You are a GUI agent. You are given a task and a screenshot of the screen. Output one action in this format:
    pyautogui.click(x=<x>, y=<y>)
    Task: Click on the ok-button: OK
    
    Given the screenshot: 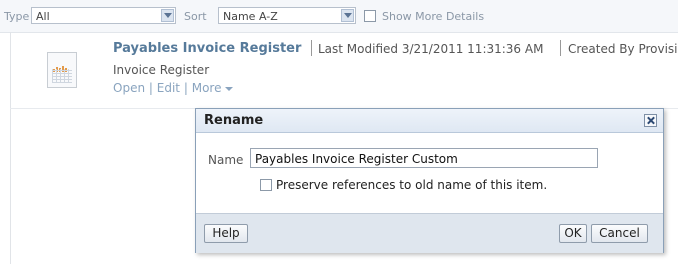 What is the action you would take?
    pyautogui.click(x=573, y=233)
    